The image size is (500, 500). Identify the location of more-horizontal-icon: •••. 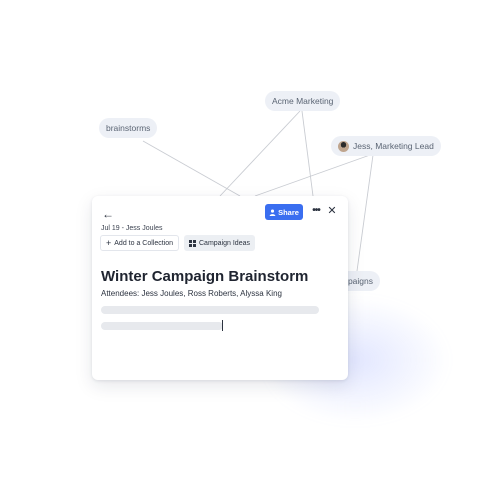
(316, 212).